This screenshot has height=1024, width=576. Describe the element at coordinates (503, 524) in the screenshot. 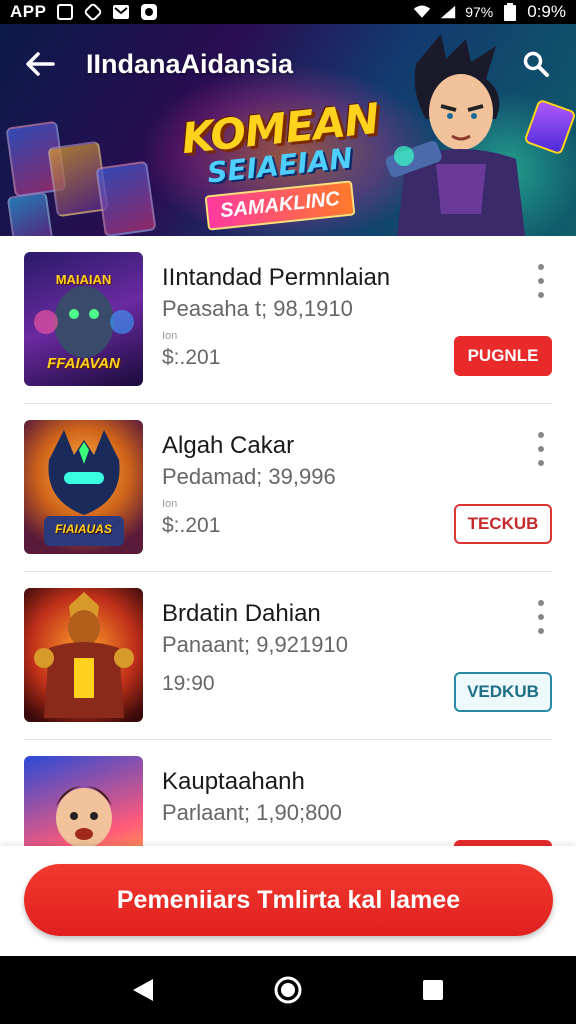

I see `item-action-button: TECKUB` at that location.